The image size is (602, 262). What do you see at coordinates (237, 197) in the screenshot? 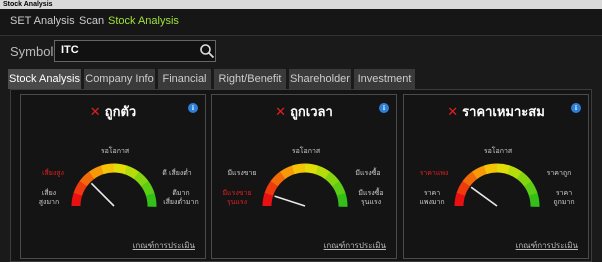
I see `label-left-lower: มีแรงขาย รุนแรง` at bounding box center [237, 197].